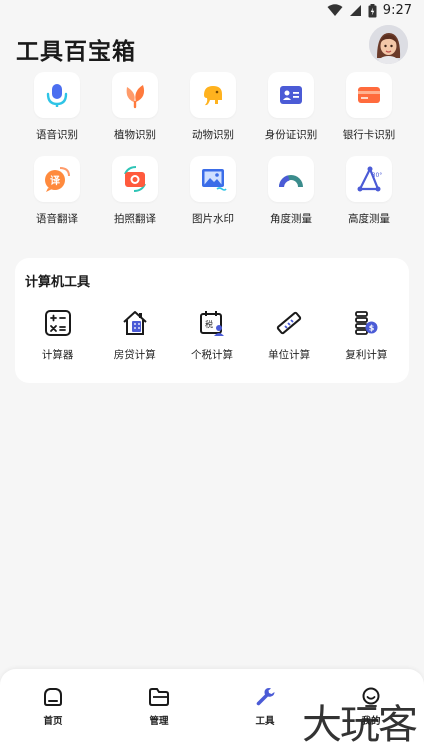  What do you see at coordinates (135, 135) in the screenshot?
I see `tool-label: 植物识别` at bounding box center [135, 135].